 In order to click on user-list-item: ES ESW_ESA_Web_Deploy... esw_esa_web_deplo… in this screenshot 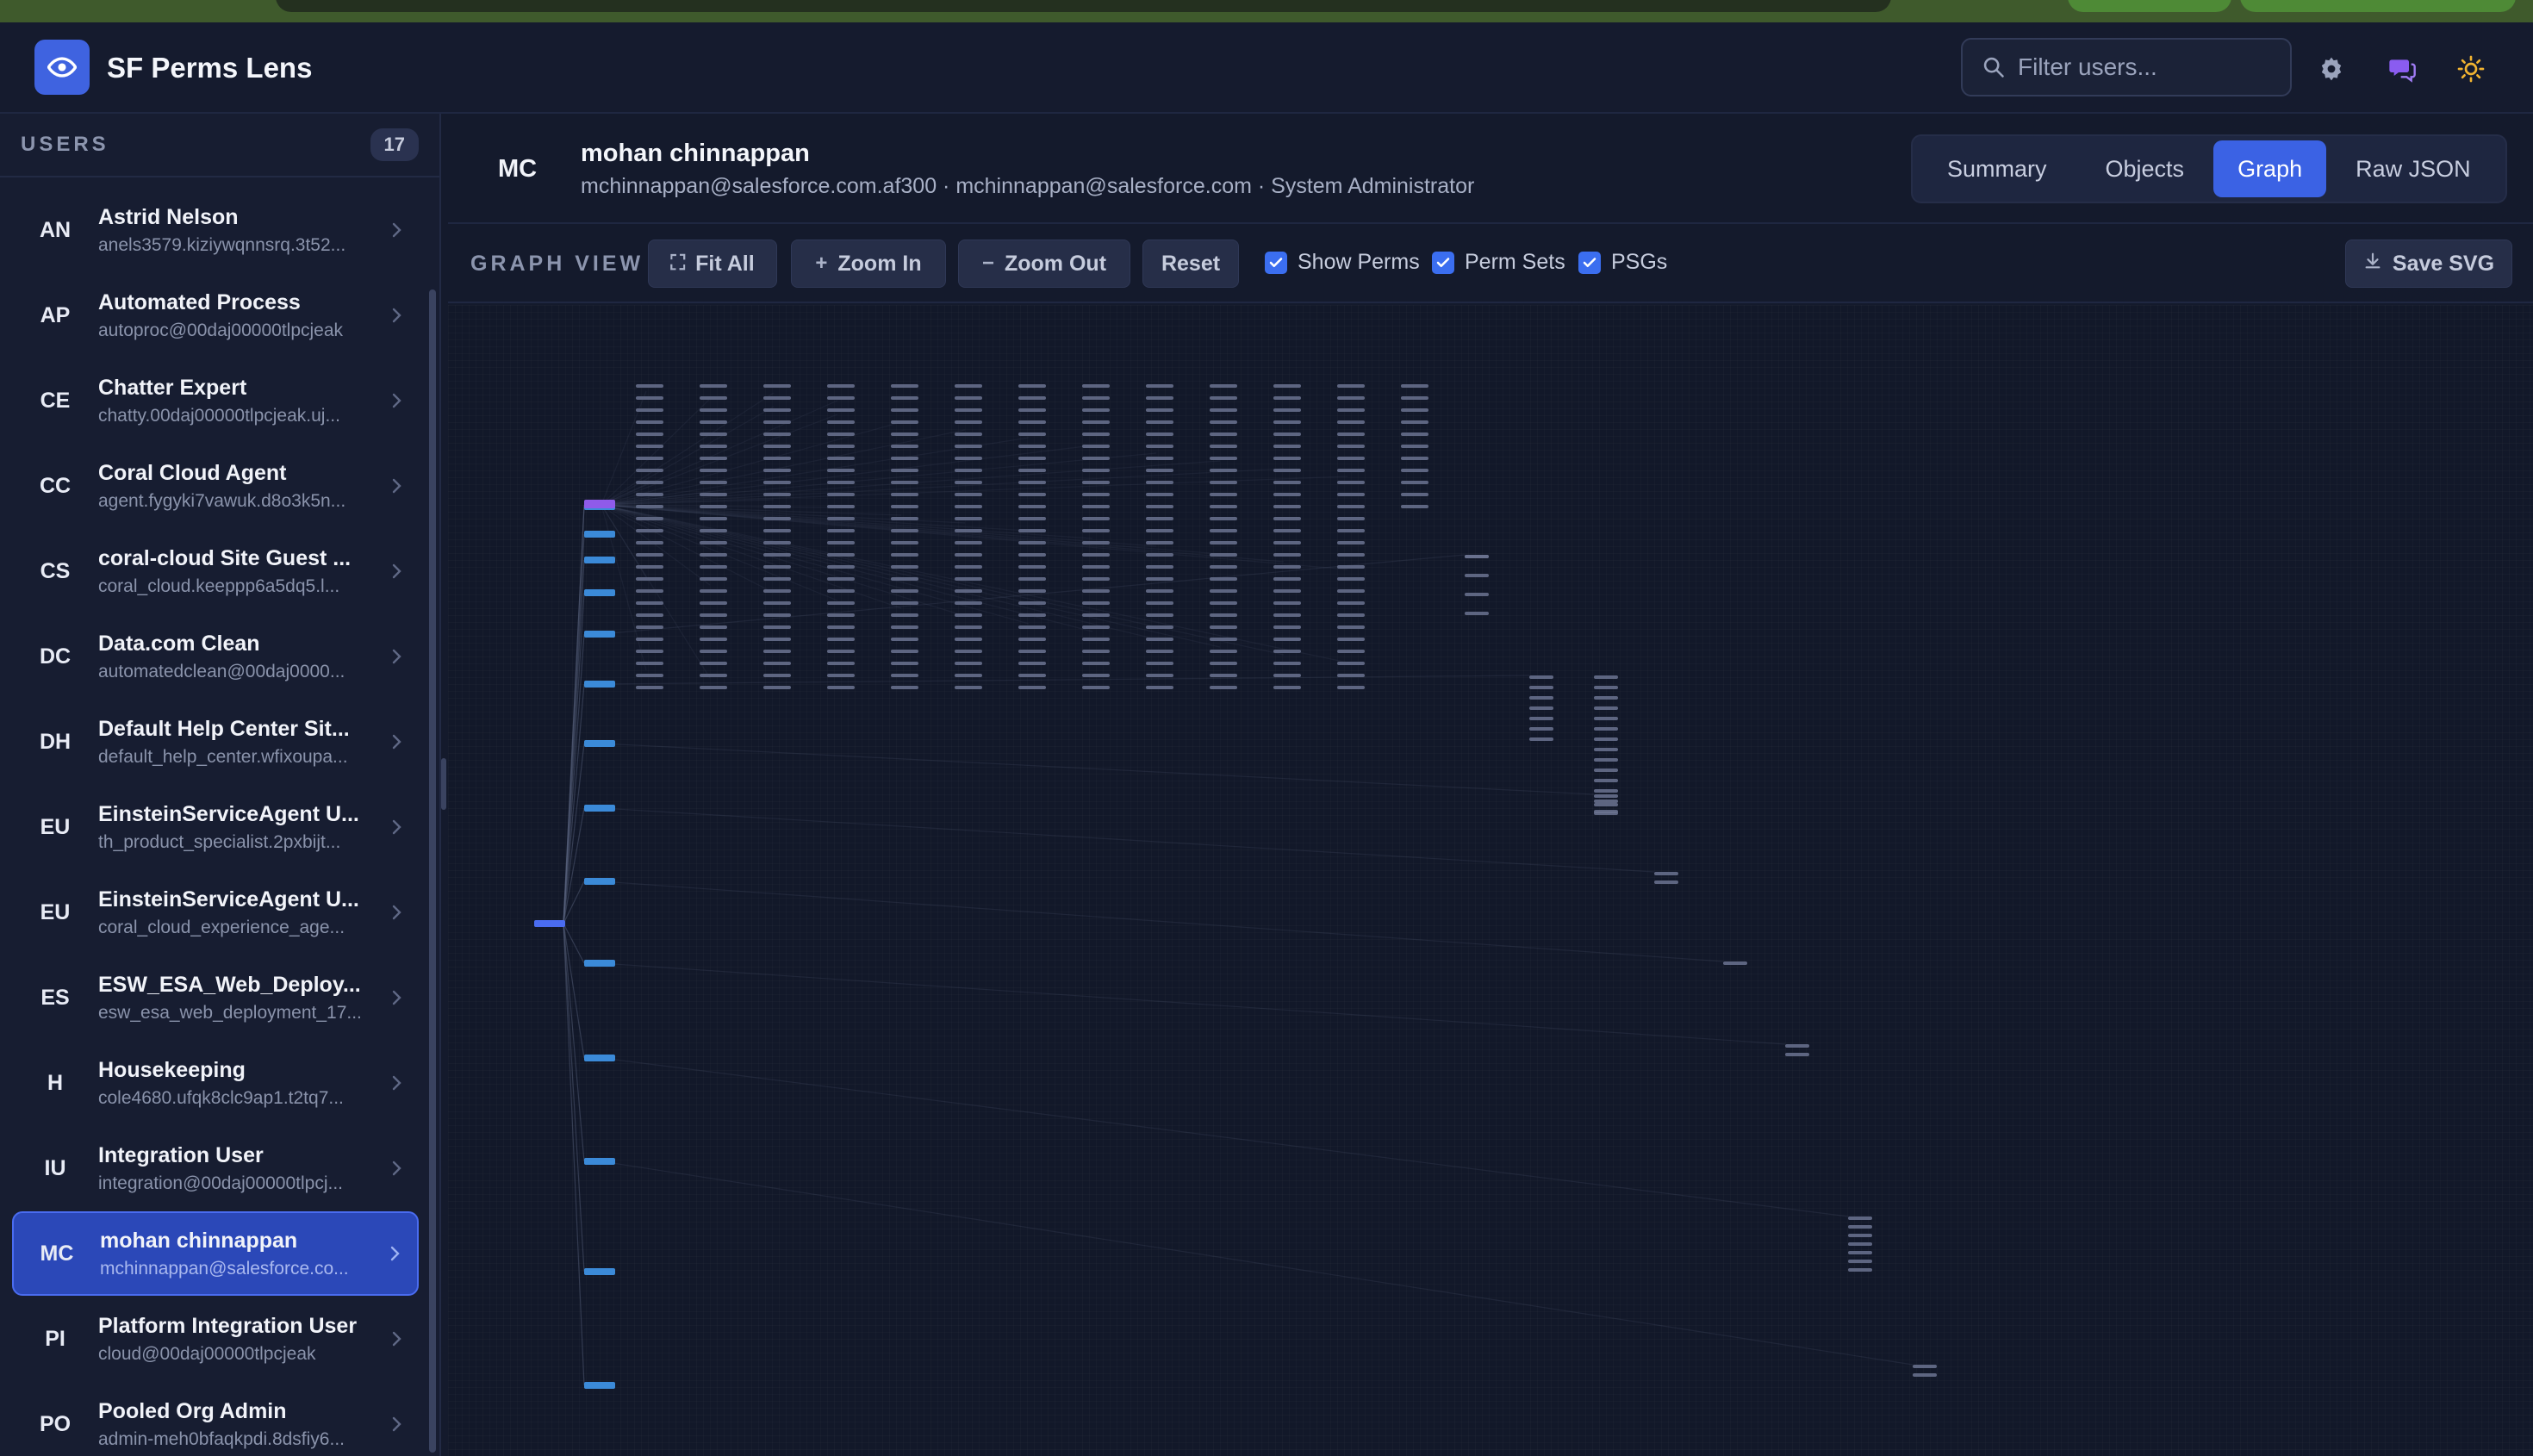, I will do `click(215, 997)`.